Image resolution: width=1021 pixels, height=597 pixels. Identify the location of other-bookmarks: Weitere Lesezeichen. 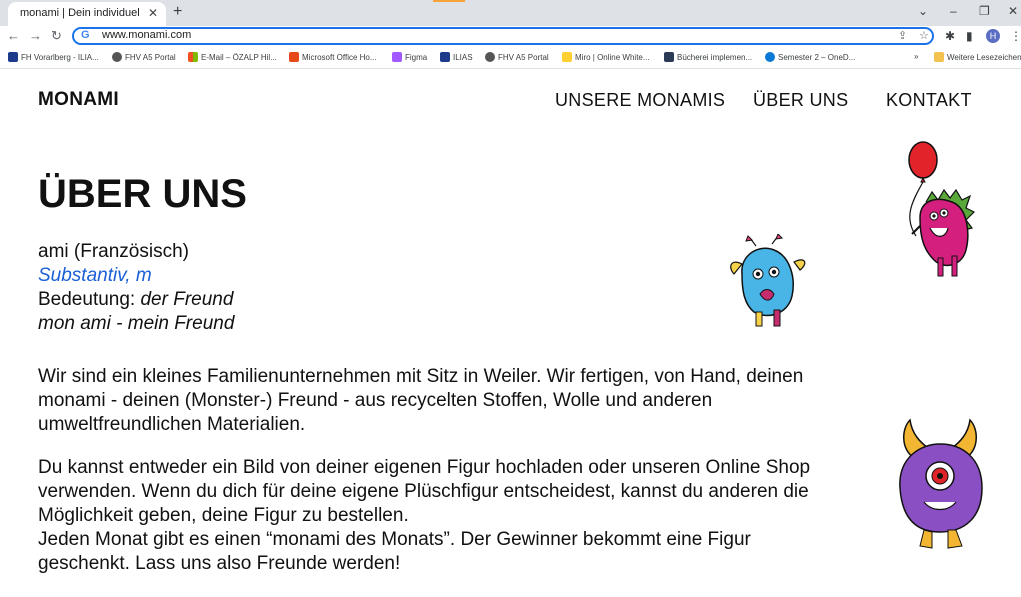
(977, 57).